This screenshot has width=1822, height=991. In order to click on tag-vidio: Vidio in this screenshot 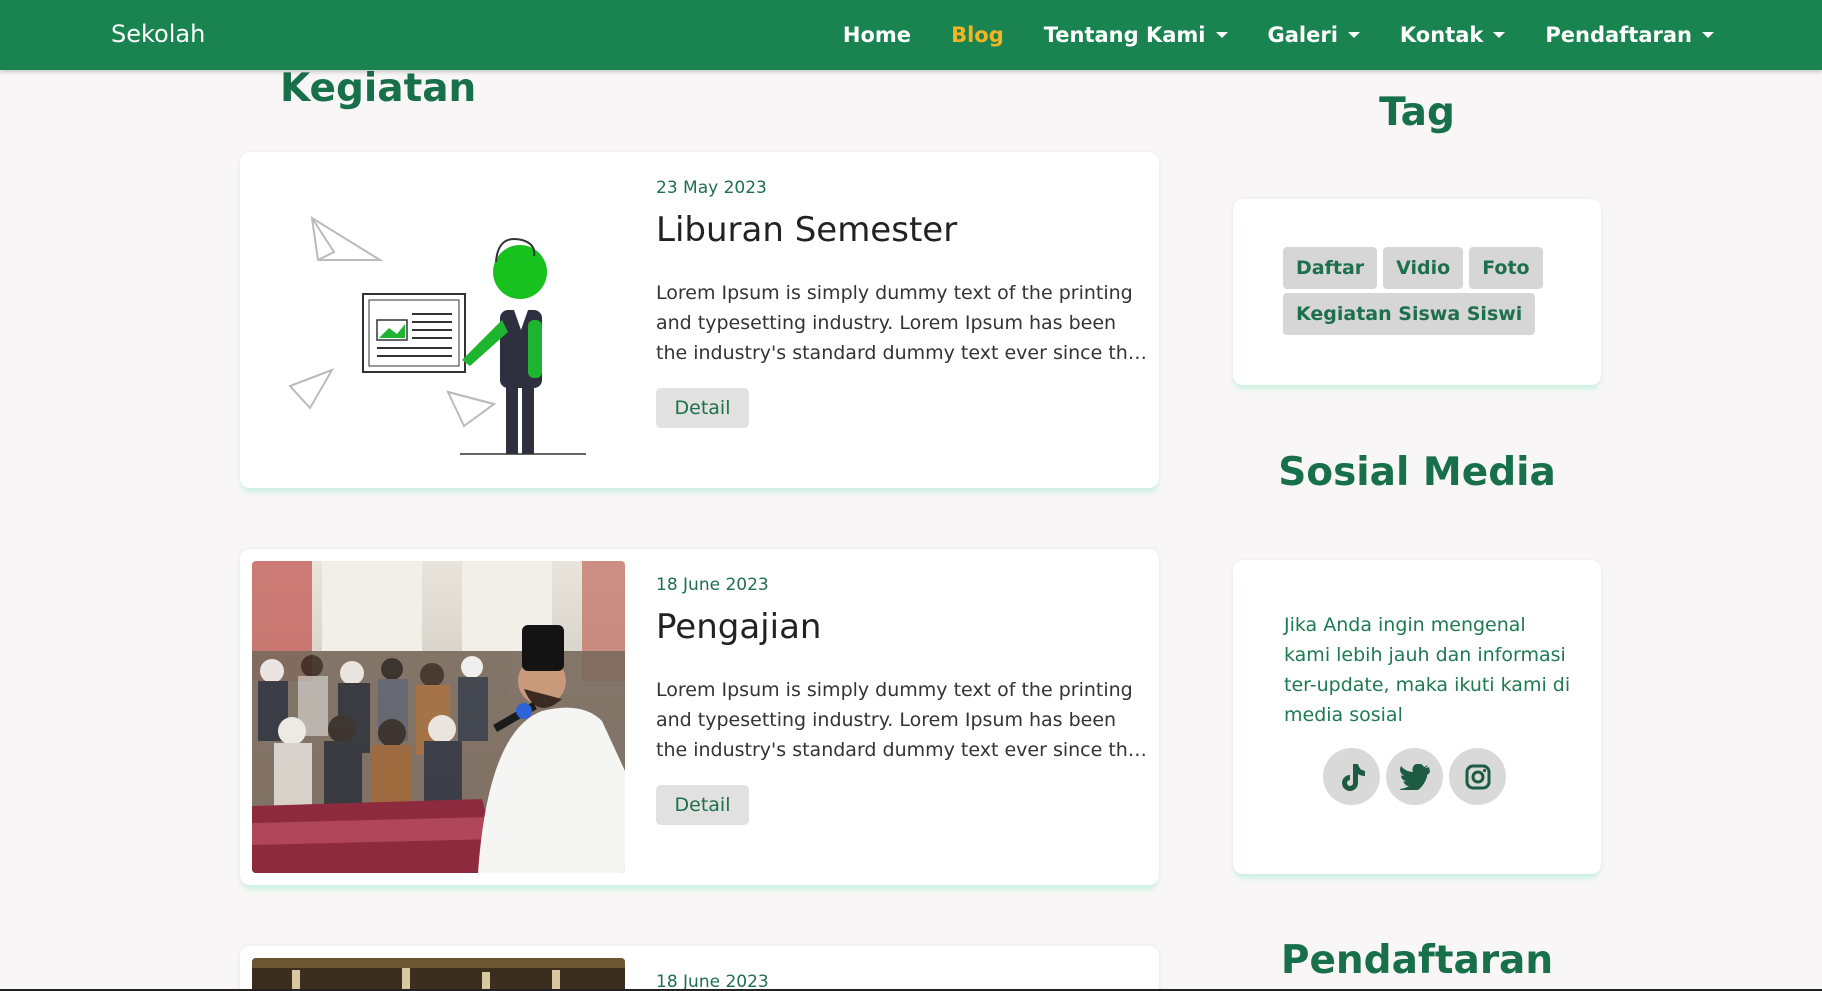, I will do `click(1423, 268)`.